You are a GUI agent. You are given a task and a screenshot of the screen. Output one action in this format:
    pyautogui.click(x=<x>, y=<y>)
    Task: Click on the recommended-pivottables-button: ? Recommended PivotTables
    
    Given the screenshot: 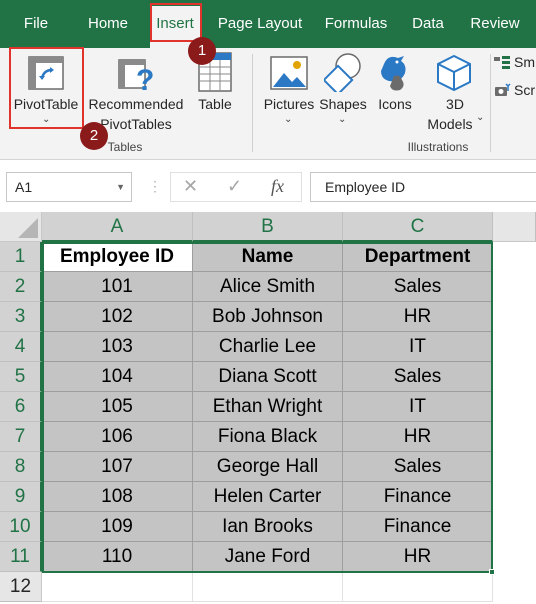 What is the action you would take?
    pyautogui.click(x=136, y=91)
    